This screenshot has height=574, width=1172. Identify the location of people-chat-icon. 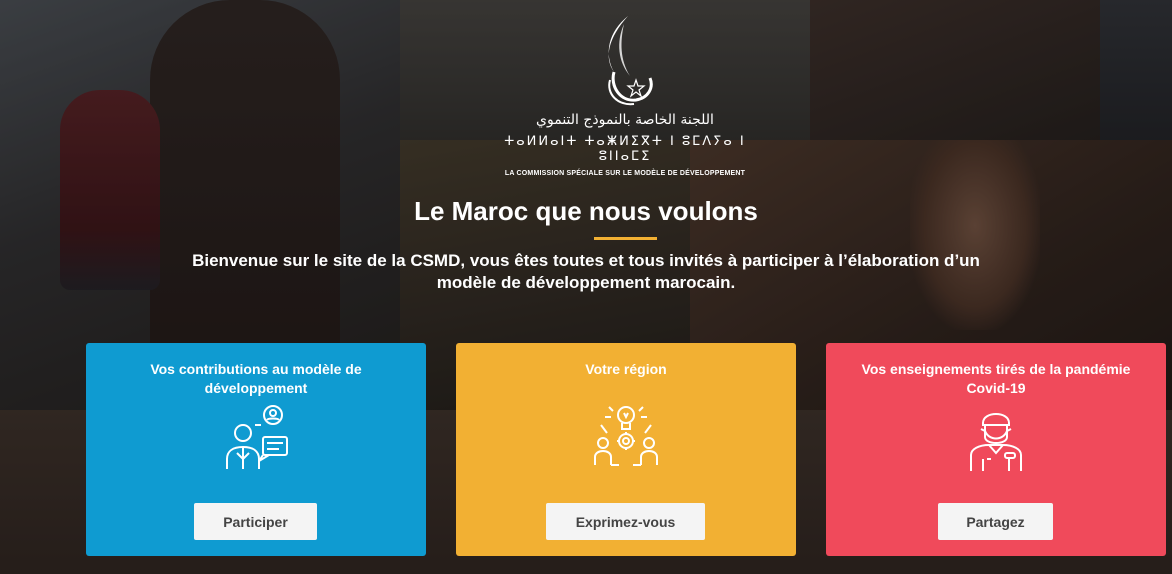
(256, 440).